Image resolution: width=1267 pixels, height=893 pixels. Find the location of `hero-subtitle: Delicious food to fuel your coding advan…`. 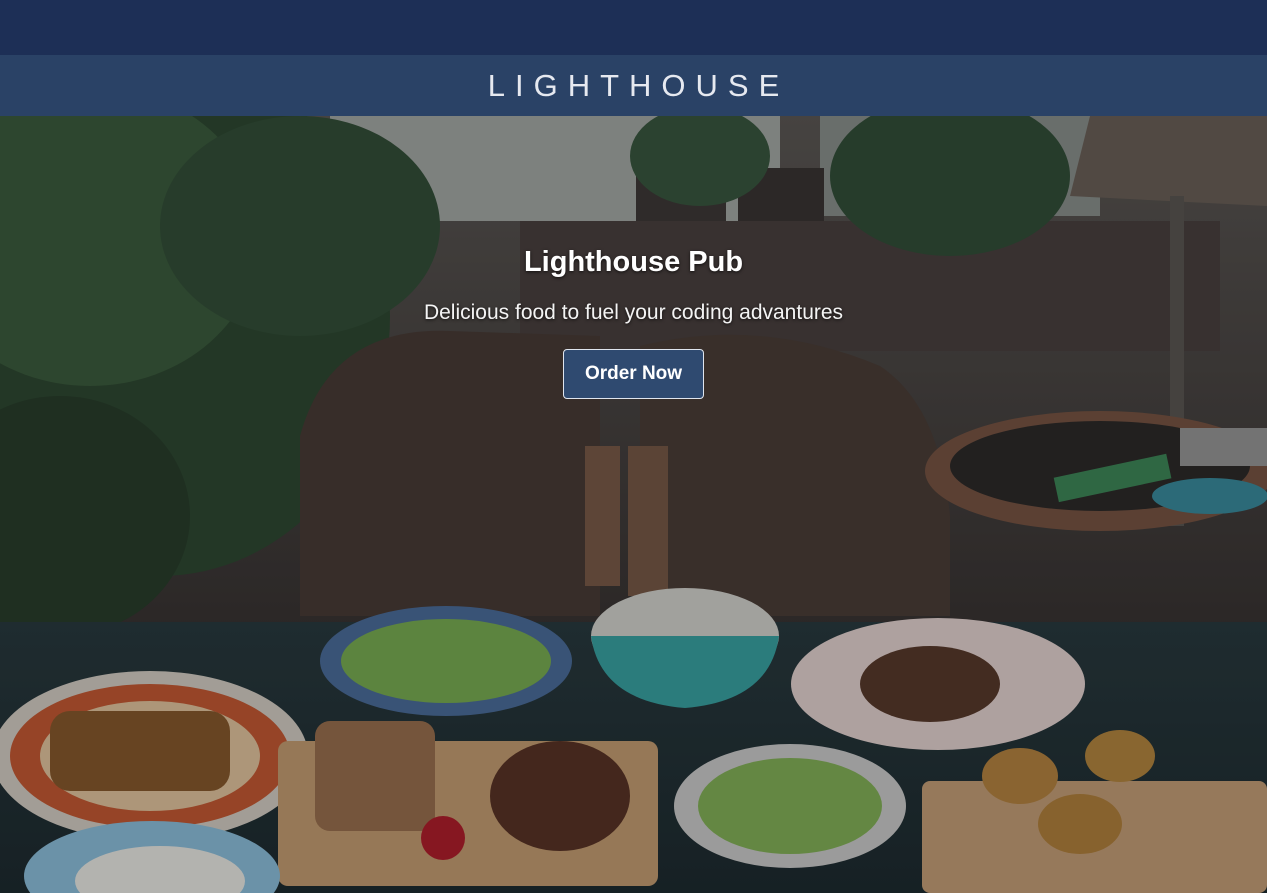

hero-subtitle: Delicious food to fuel your coding advan… is located at coordinates (633, 312).